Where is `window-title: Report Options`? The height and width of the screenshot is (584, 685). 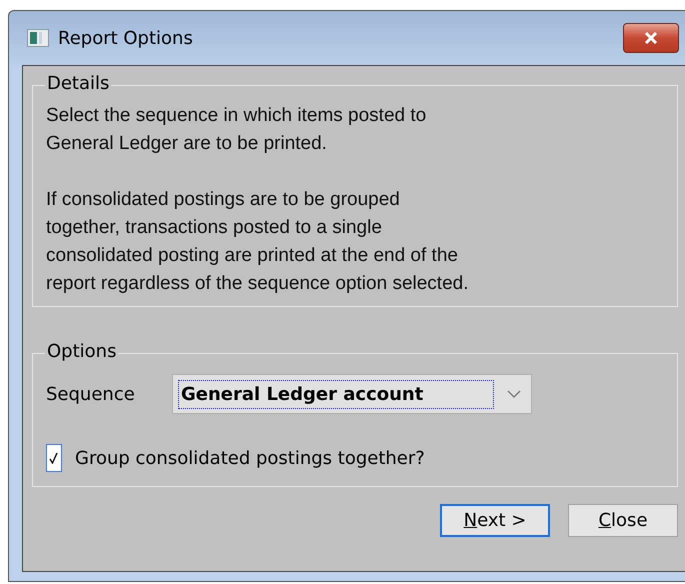
window-title: Report Options is located at coordinates (126, 38).